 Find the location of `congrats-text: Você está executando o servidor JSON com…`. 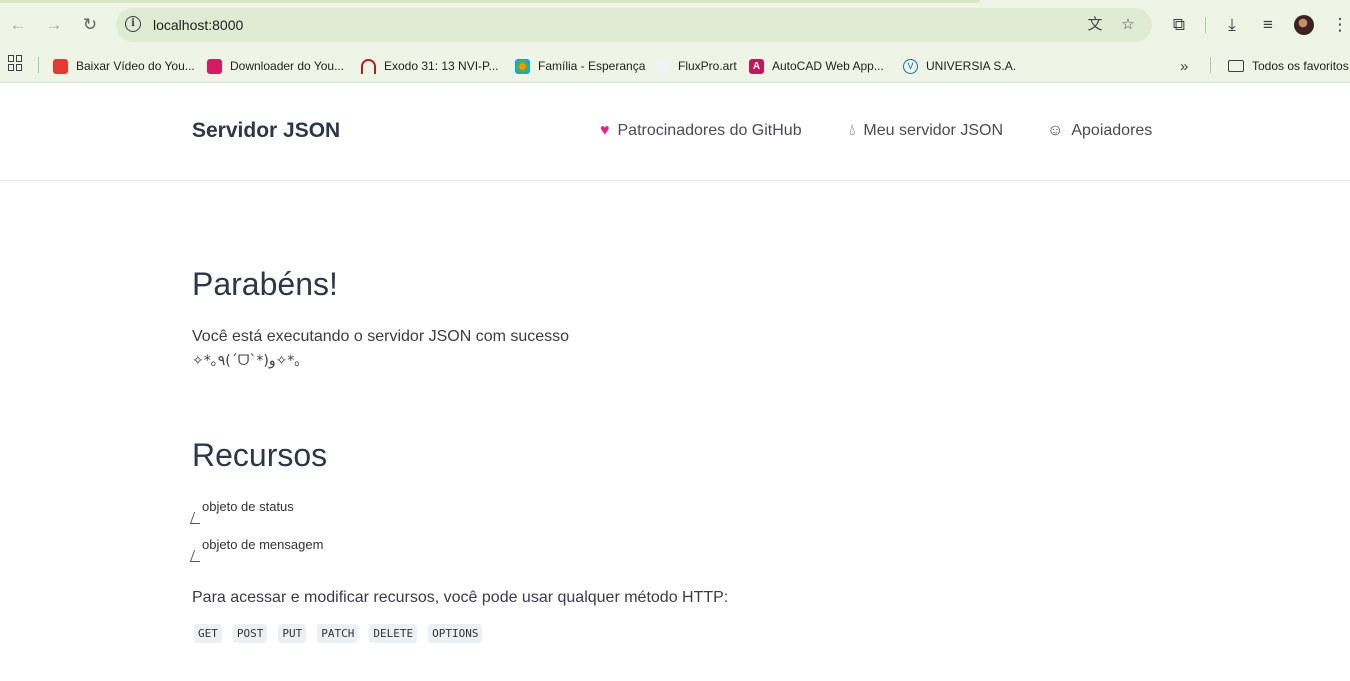

congrats-text: Você está executando o servidor JSON com… is located at coordinates (381, 336).